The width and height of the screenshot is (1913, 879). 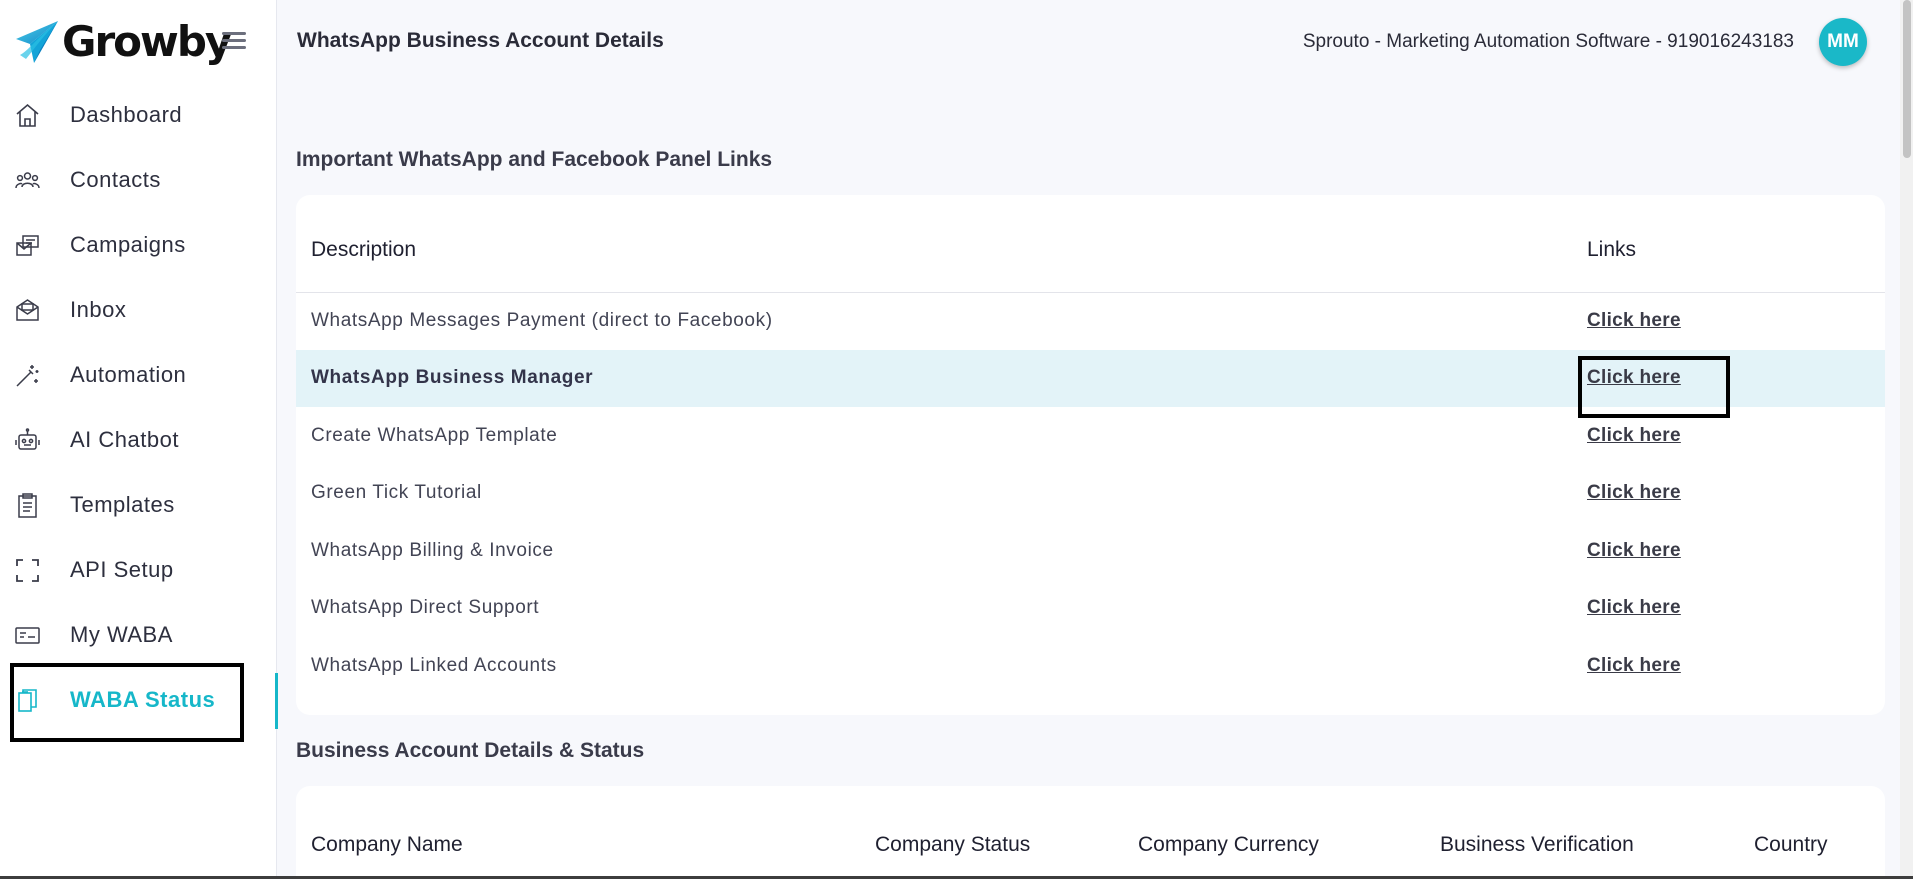 I want to click on sidebar-item-api-setup: API Setup, so click(x=138, y=569).